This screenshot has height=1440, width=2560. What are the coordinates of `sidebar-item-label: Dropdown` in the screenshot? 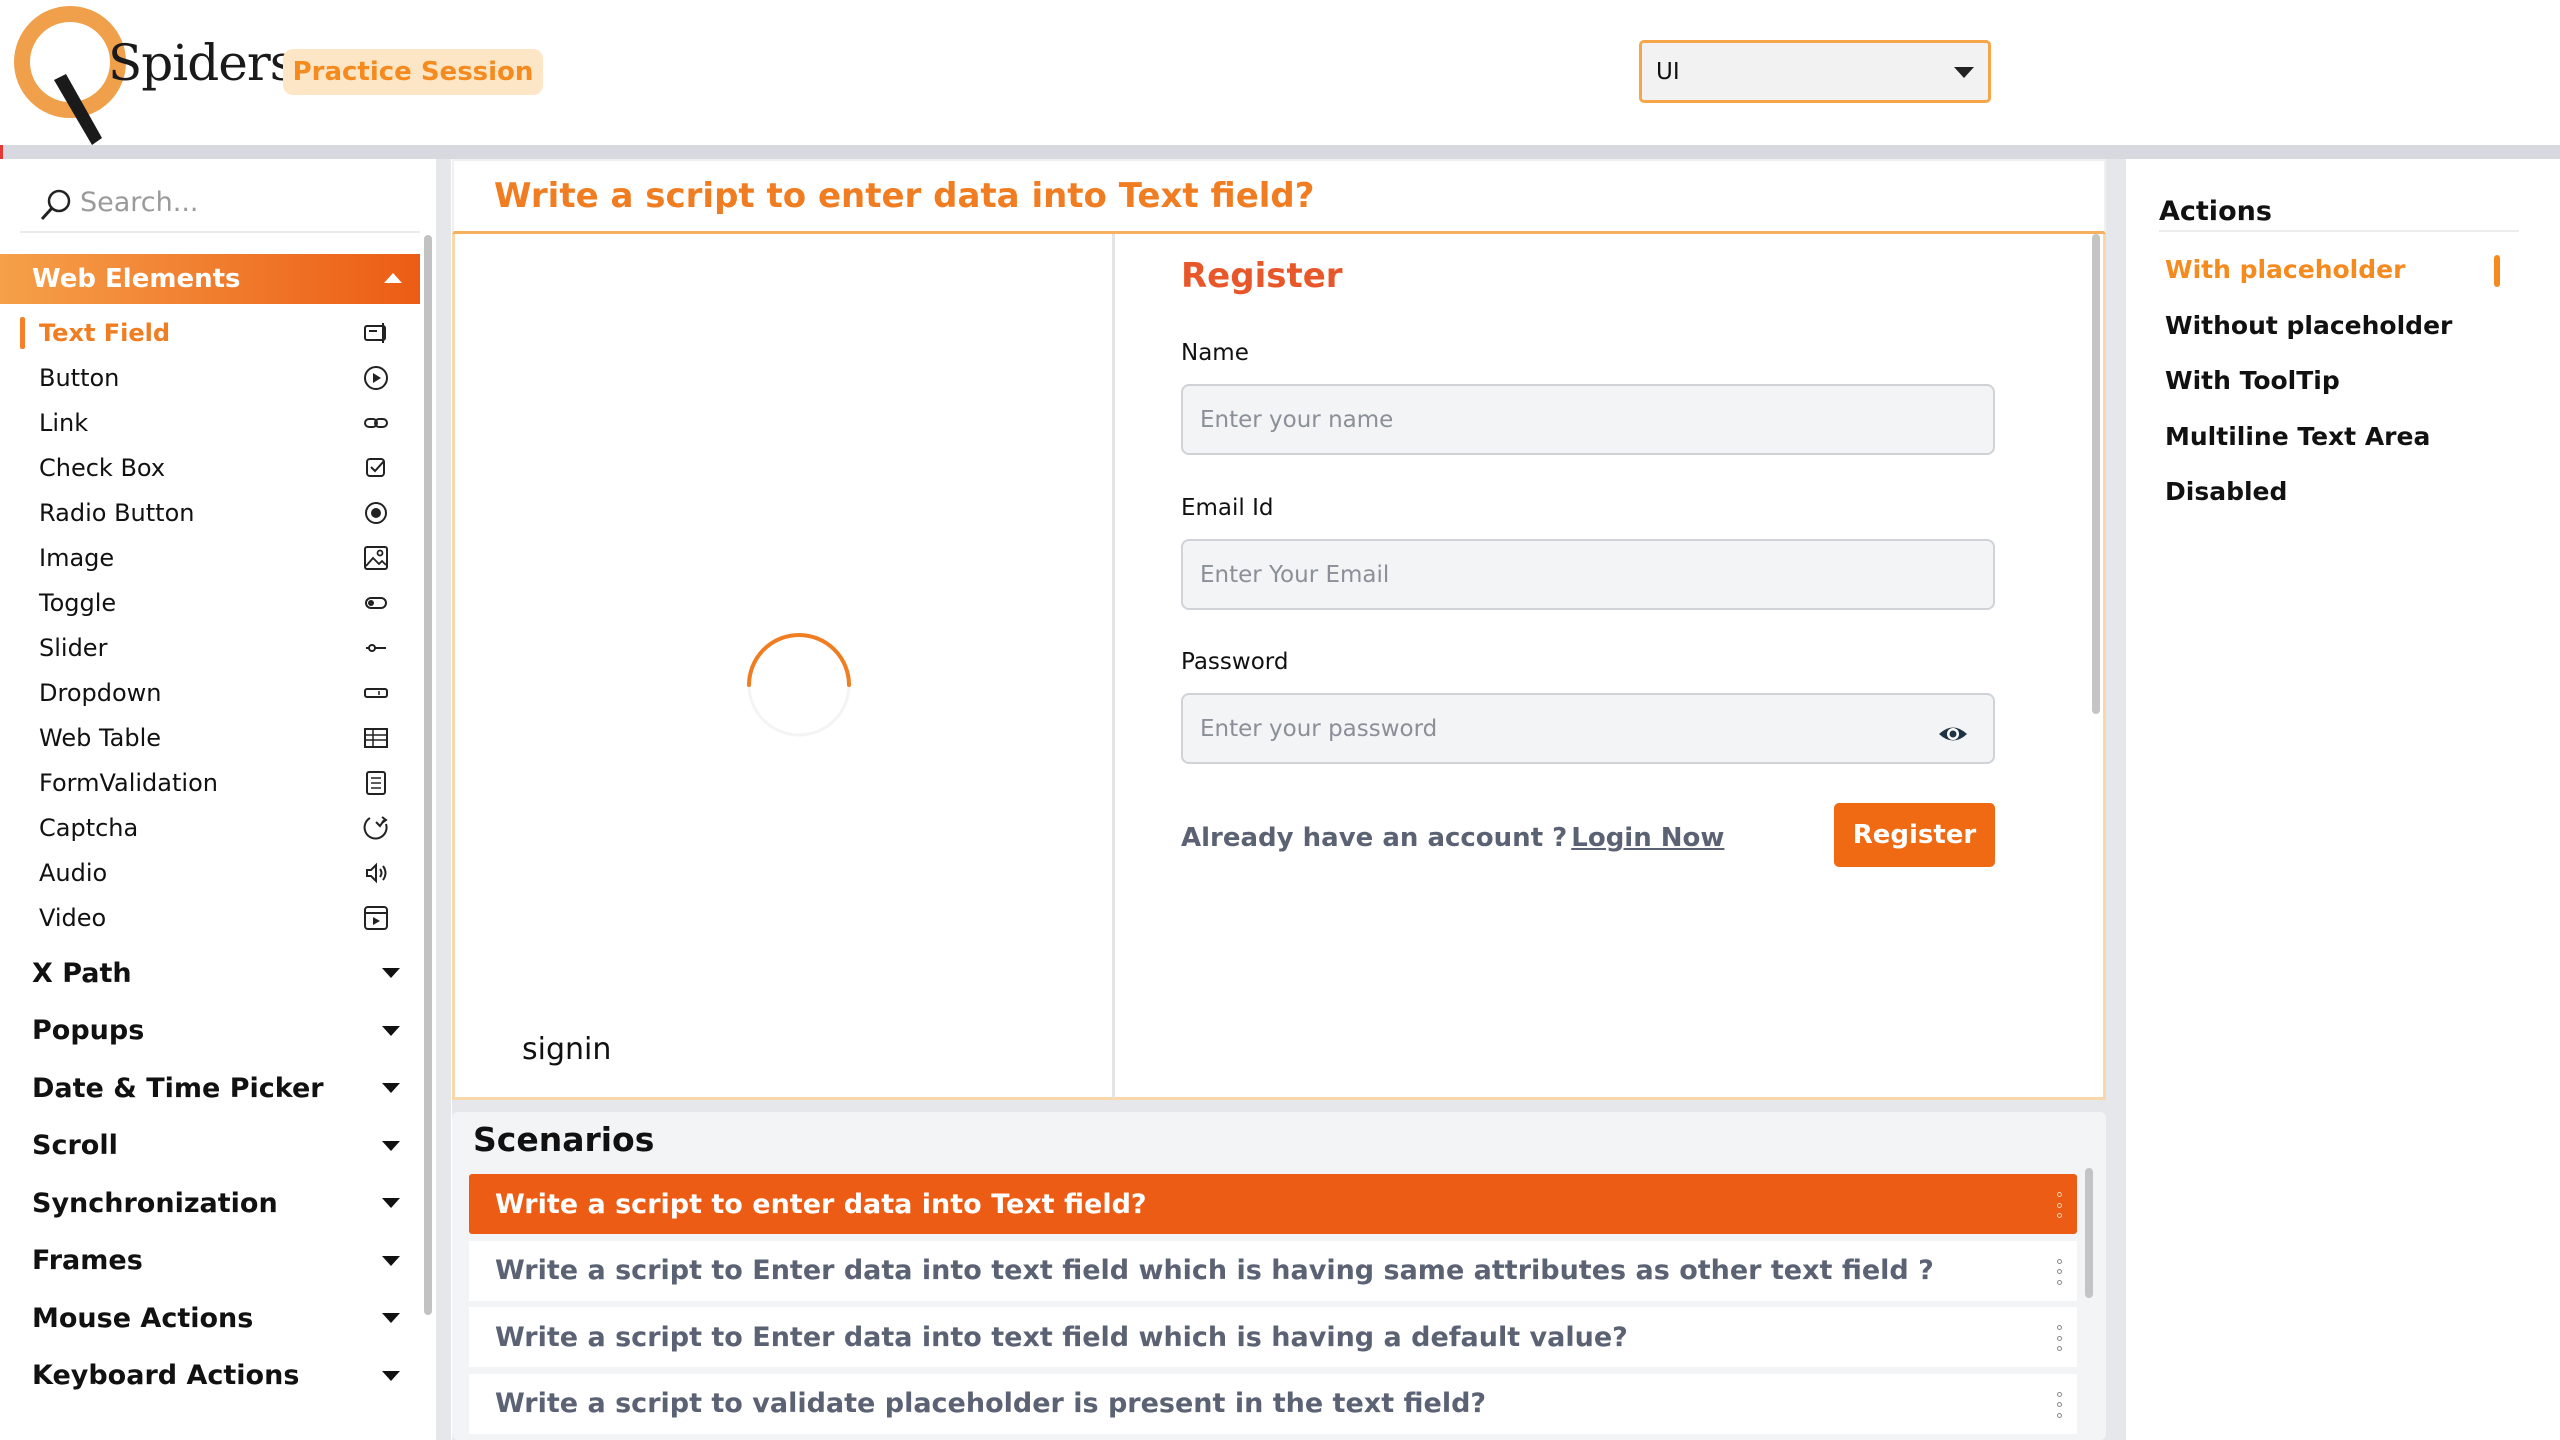 It's located at (100, 693).